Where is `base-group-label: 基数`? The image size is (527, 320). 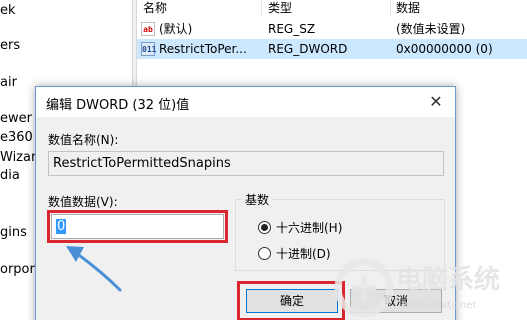 base-group-label: 基数 is located at coordinates (257, 199).